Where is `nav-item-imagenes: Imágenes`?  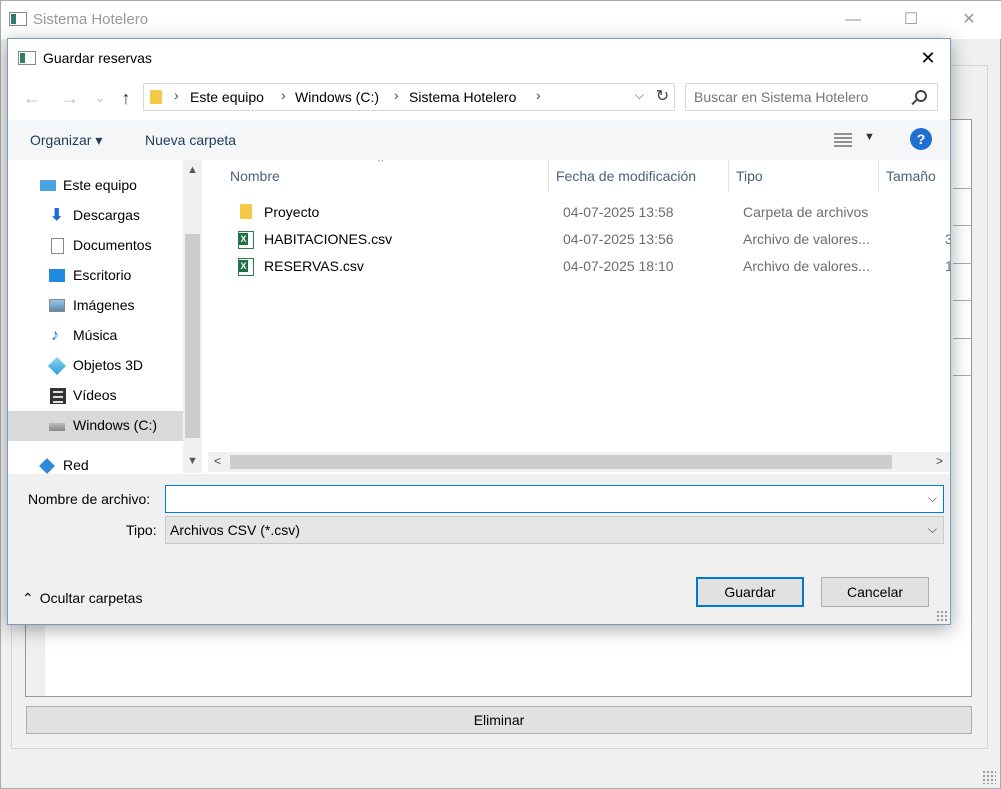
nav-item-imagenes: Imágenes is located at coordinates (95, 306).